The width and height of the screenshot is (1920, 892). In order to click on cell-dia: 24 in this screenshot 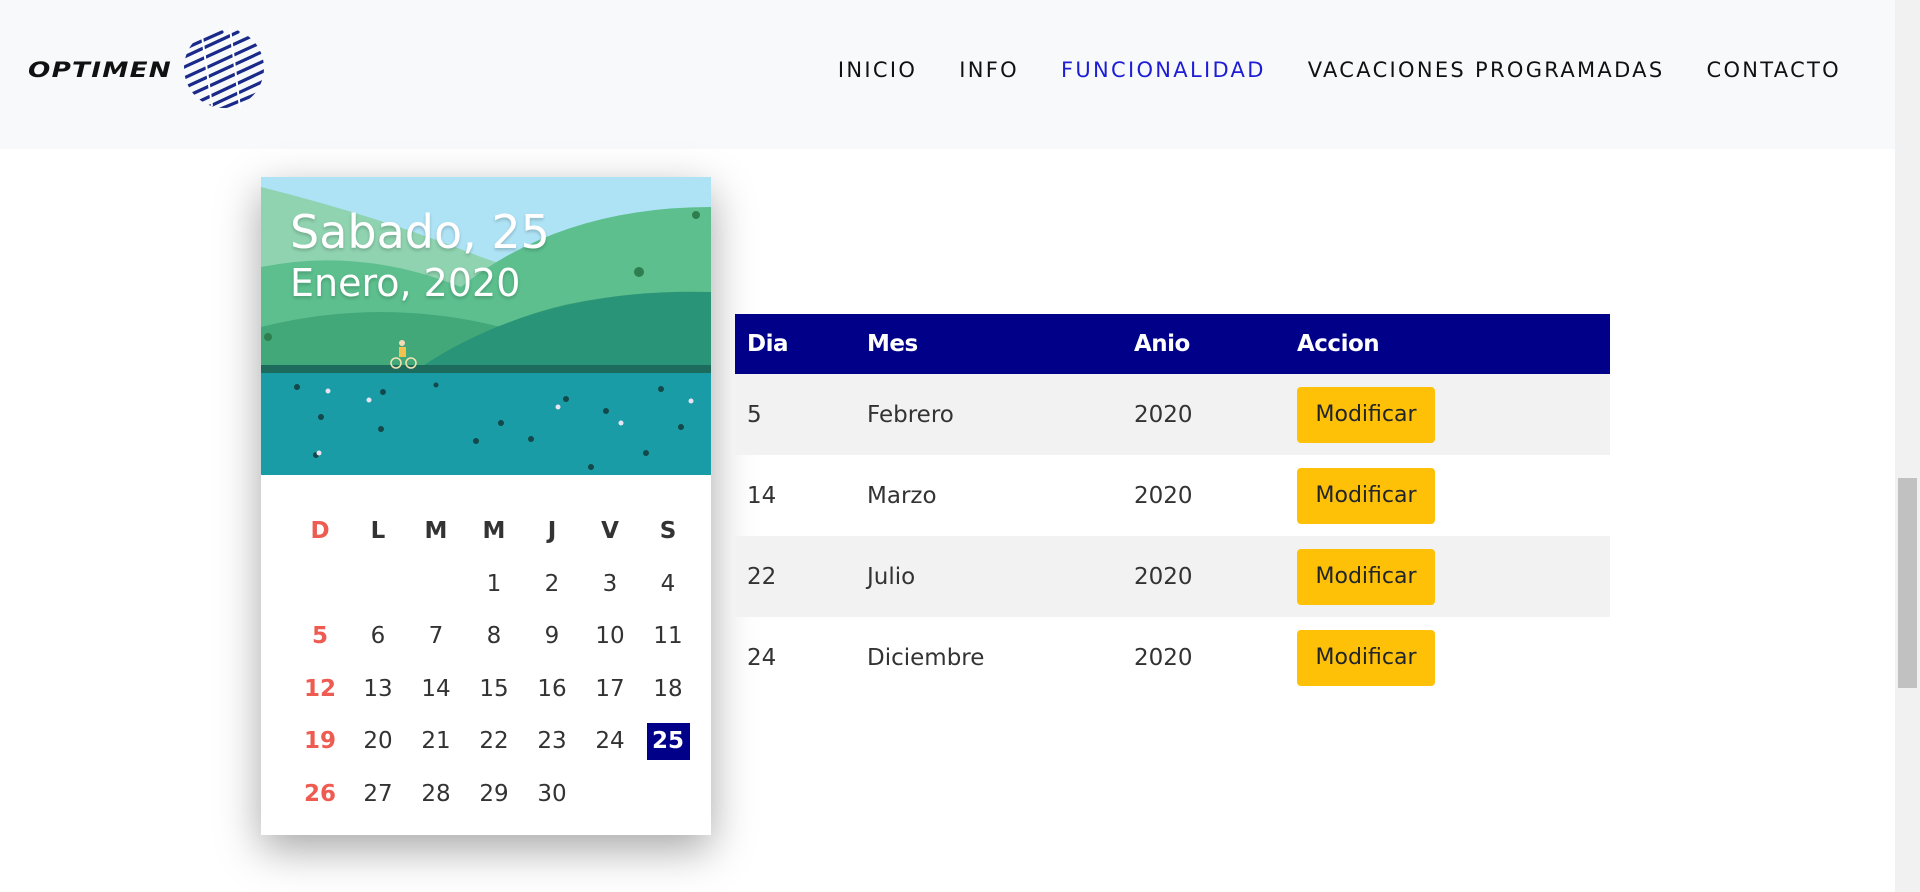, I will do `click(762, 657)`.